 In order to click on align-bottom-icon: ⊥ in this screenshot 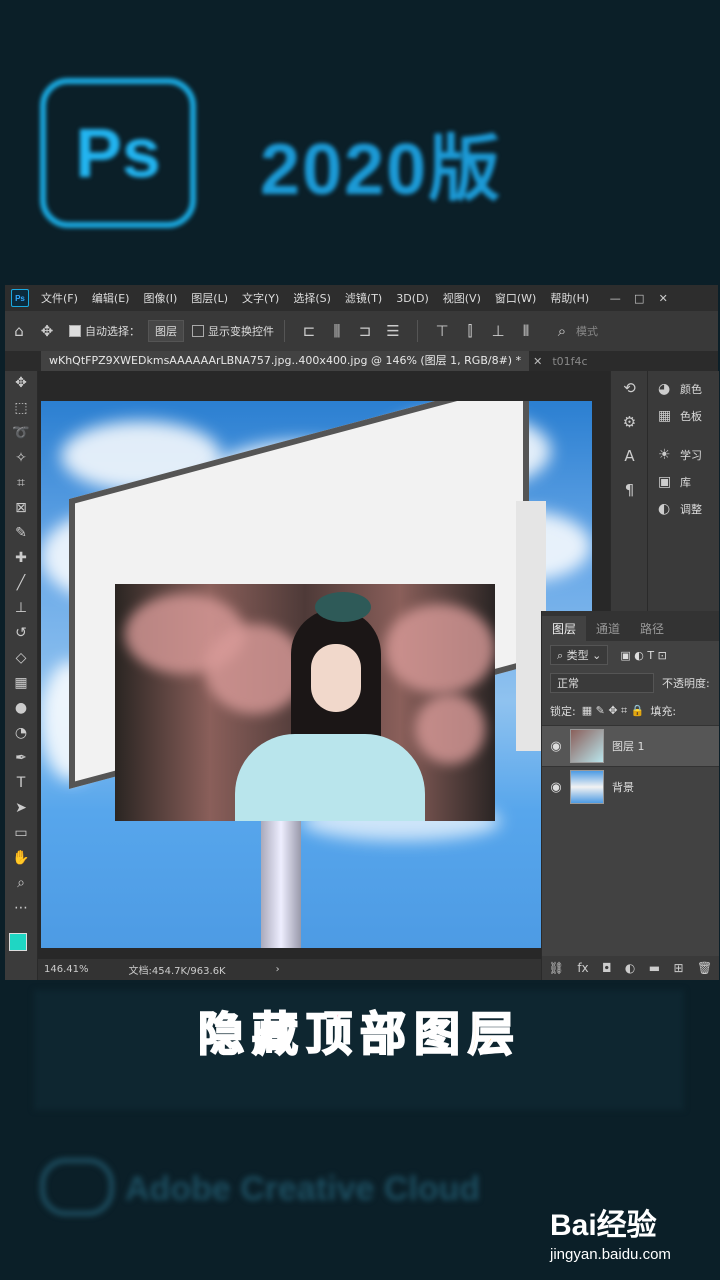, I will do `click(498, 331)`.